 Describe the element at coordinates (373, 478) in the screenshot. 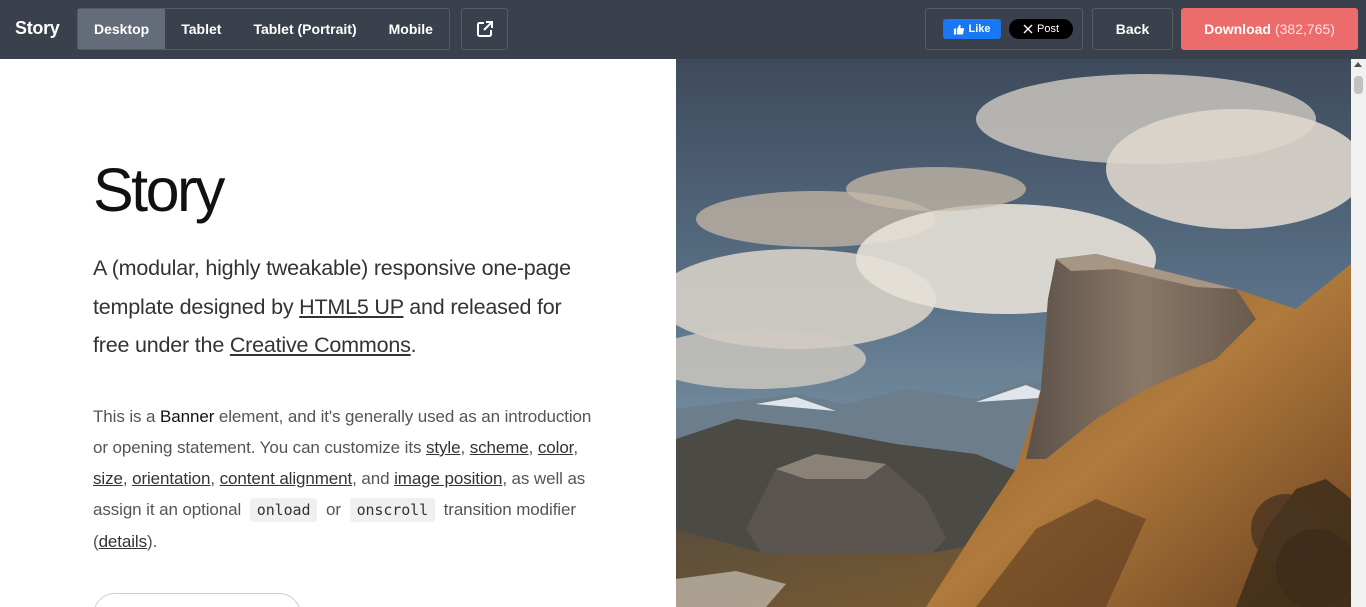

I see `desc-text-3: , and` at that location.